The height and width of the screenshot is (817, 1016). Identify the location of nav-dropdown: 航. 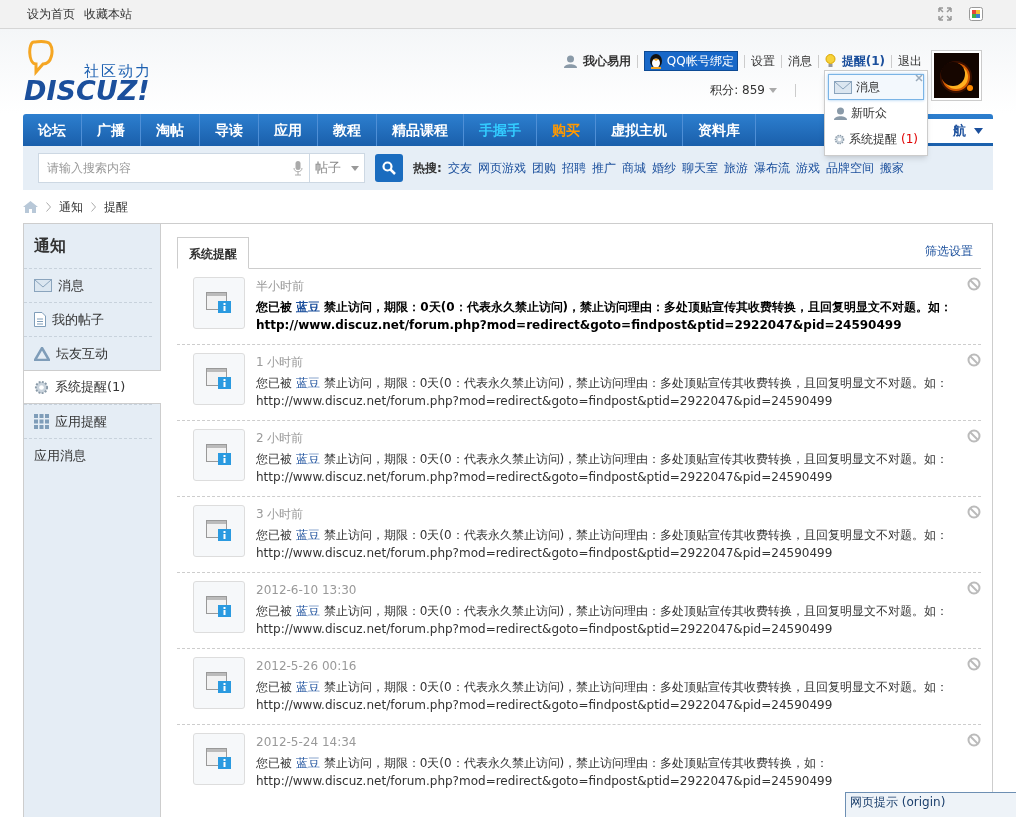
(959, 131).